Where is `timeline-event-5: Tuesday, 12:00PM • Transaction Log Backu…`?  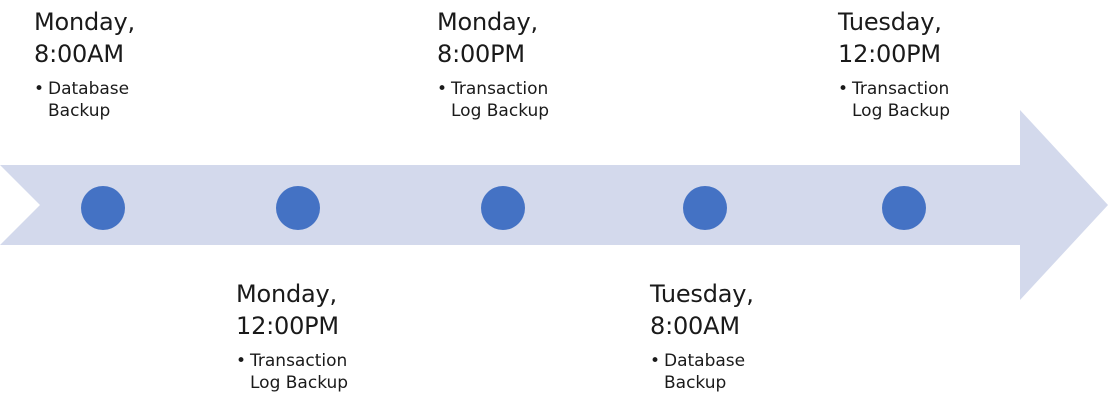 timeline-event-5: Tuesday, 12:00PM • Transaction Log Backu… is located at coordinates (938, 64).